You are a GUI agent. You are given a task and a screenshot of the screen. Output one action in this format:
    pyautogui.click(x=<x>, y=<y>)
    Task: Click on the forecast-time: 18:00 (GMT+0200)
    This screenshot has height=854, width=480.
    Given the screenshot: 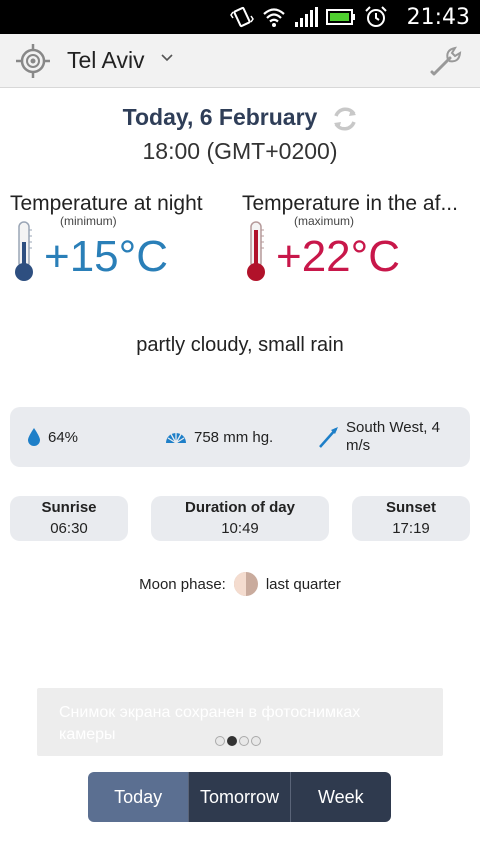 What is the action you would take?
    pyautogui.click(x=240, y=151)
    